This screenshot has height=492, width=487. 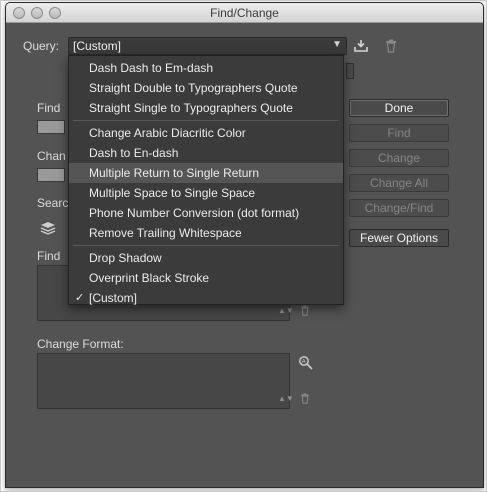 I want to click on query-label: Query:, so click(x=41, y=46).